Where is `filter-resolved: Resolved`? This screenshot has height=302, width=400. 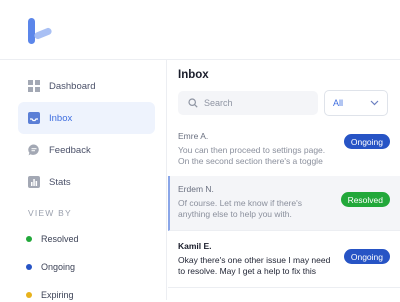
filter-resolved: Resolved is located at coordinates (52, 239).